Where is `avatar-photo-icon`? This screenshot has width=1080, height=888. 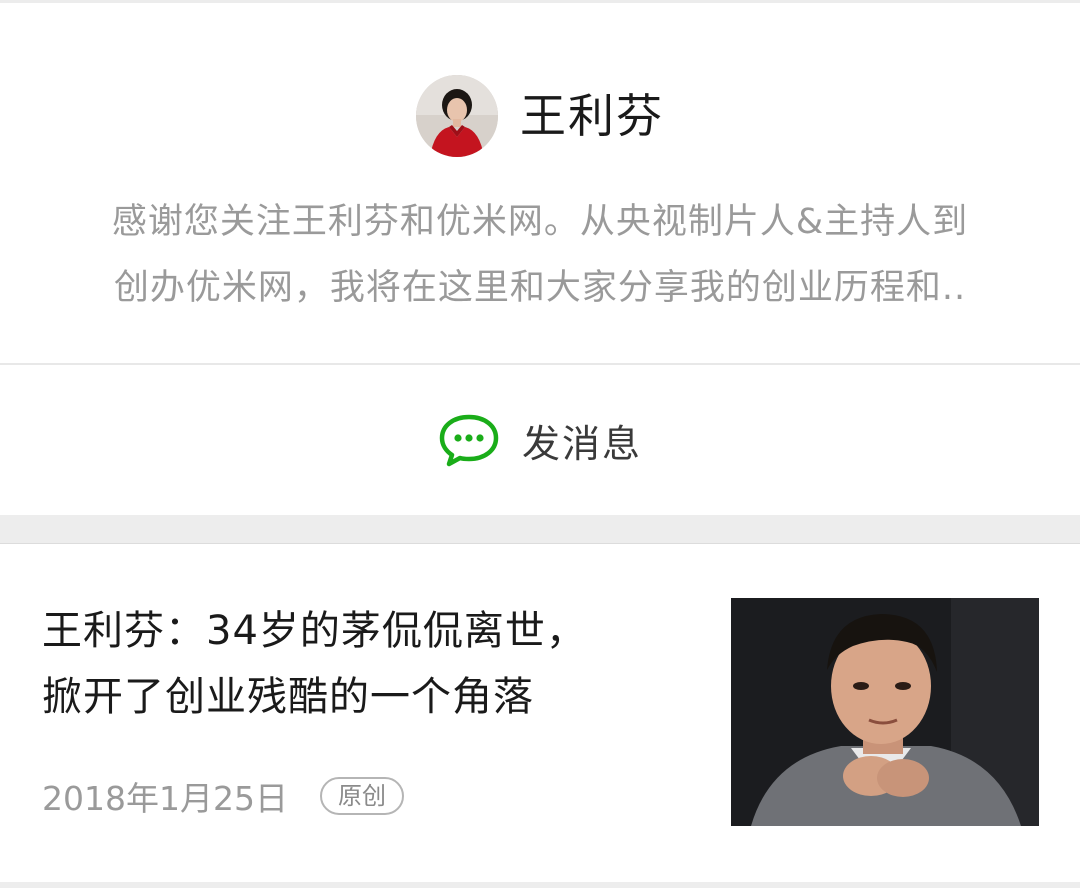
avatar-photo-icon is located at coordinates (457, 116).